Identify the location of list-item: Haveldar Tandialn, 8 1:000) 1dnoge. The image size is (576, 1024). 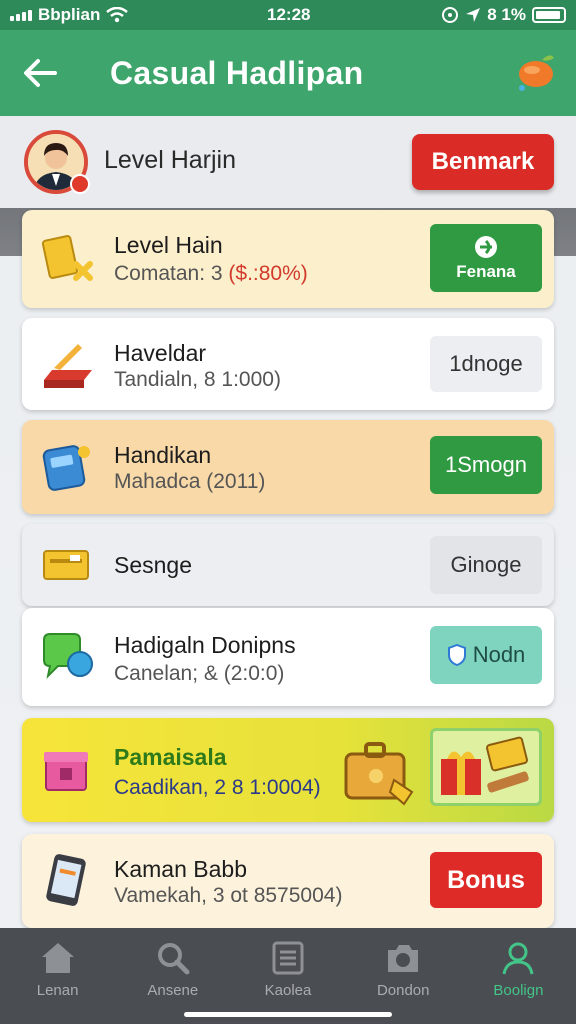
(288, 364).